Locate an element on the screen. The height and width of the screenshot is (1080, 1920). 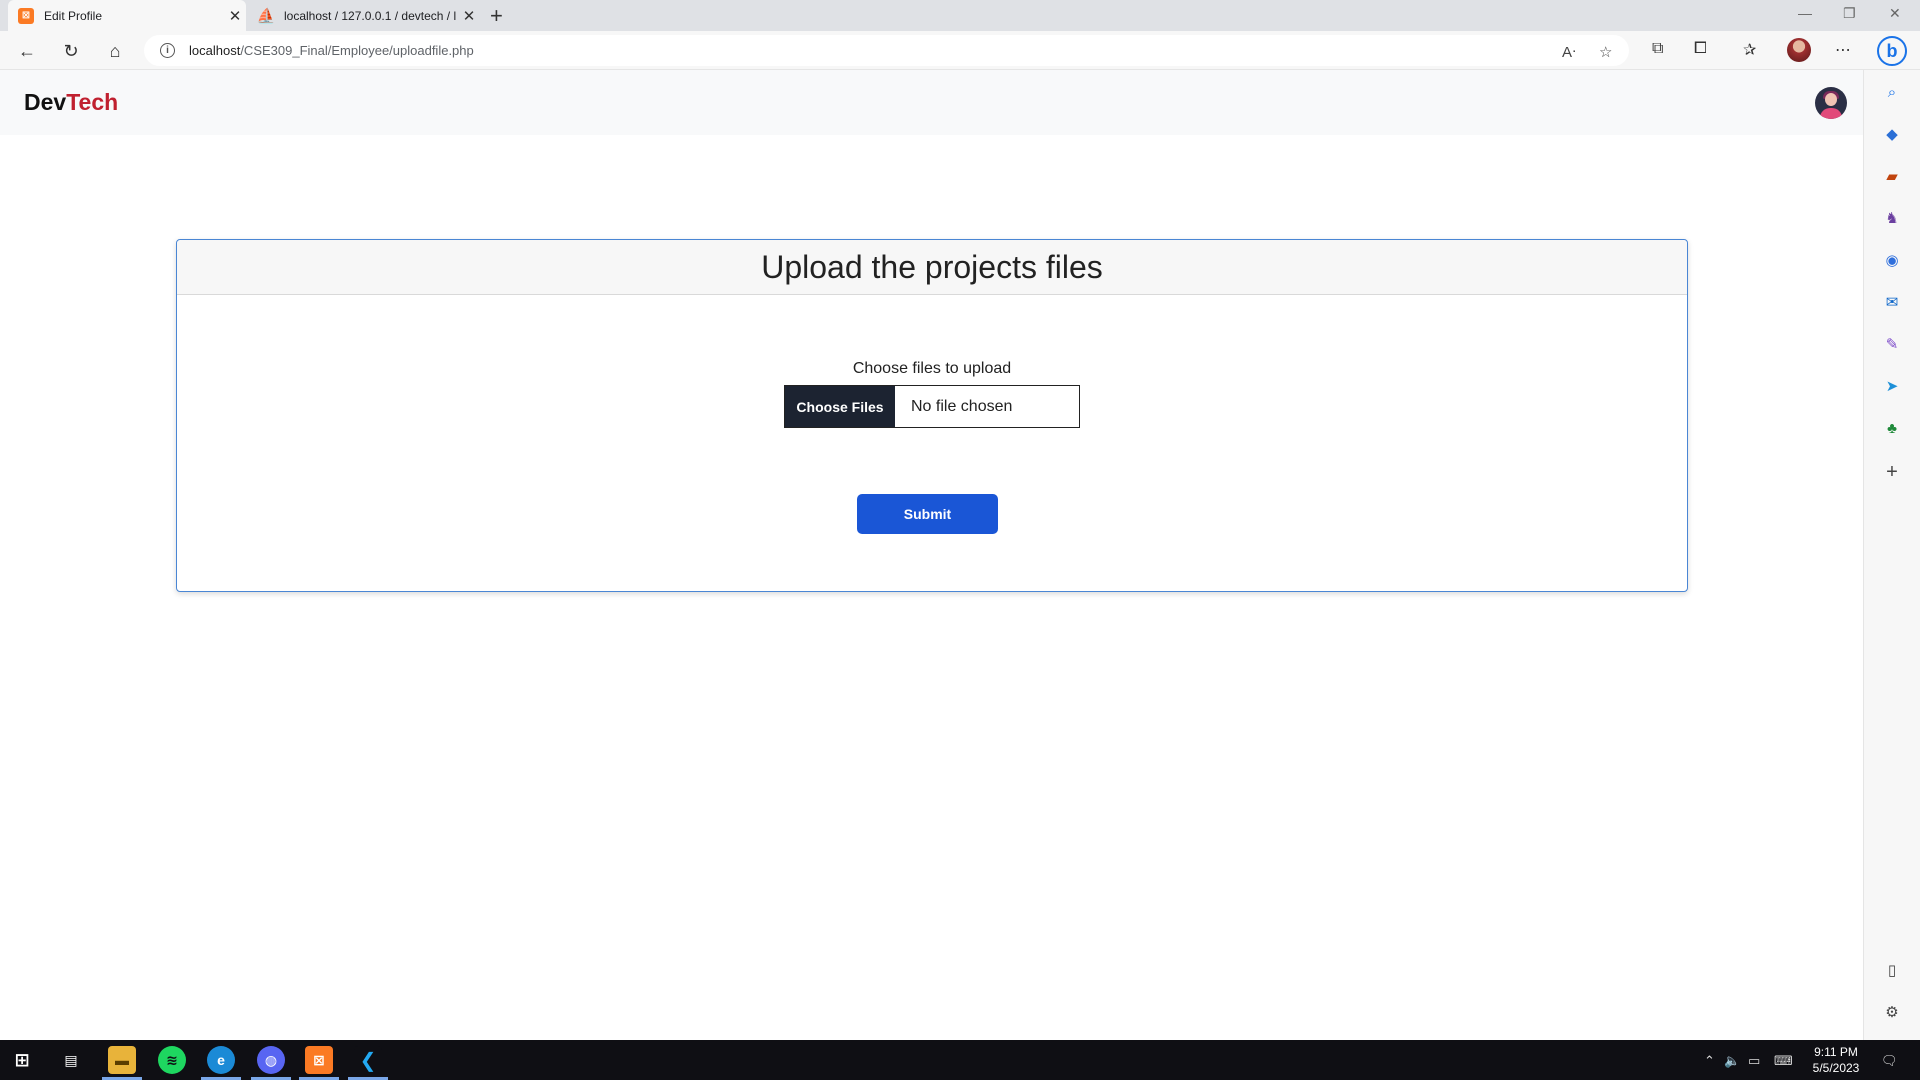
shopping-tag-icon: ◆ is located at coordinates (1892, 134).